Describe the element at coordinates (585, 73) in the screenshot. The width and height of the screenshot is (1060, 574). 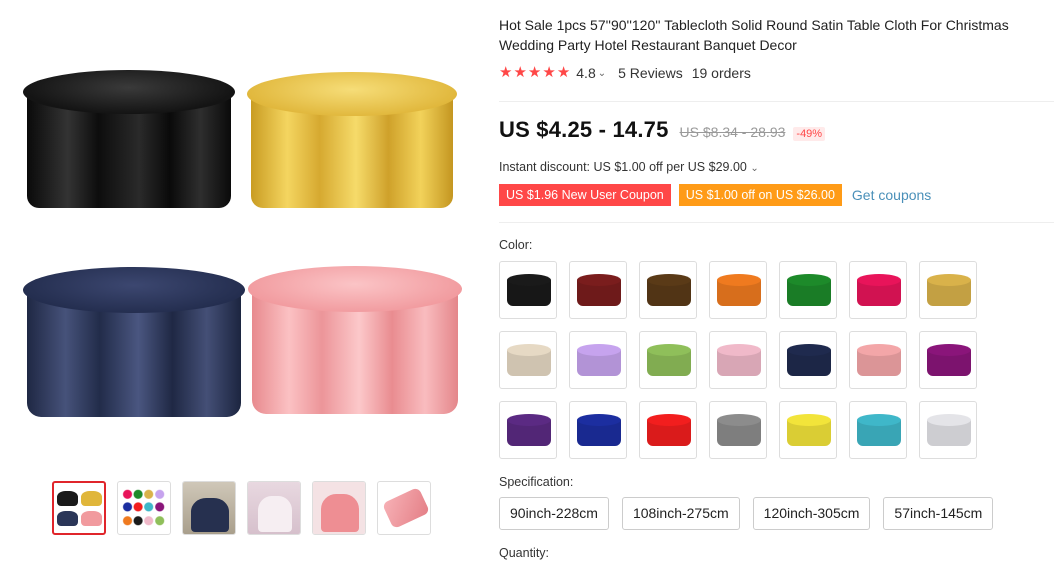
I see `rating-value: 4.8` at that location.